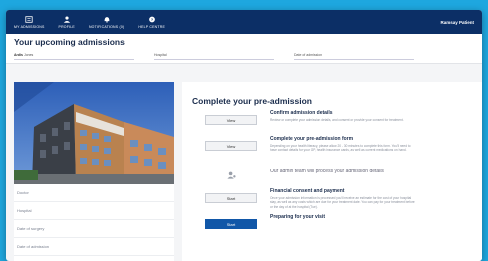 The width and height of the screenshot is (488, 261). I want to click on filter-hospital: Hospital, so click(214, 56).